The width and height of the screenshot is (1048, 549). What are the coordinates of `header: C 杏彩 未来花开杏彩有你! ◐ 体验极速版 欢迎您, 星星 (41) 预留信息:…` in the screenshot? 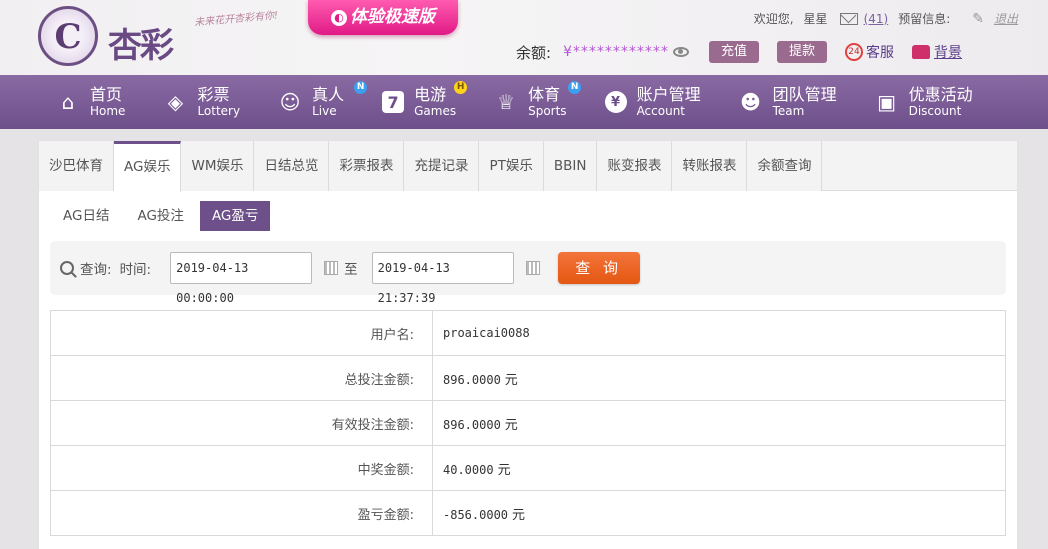 It's located at (524, 37).